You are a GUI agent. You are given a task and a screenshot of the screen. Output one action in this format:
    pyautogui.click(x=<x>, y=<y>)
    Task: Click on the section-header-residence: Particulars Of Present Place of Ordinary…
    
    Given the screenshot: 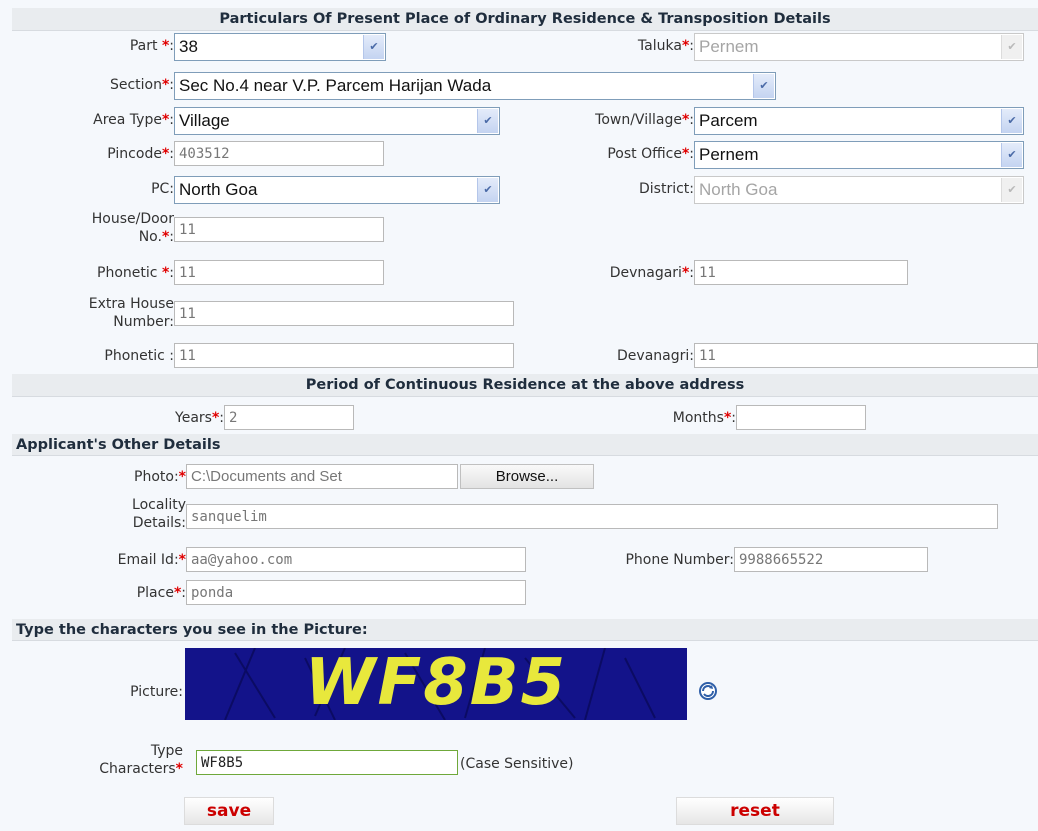 What is the action you would take?
    pyautogui.click(x=525, y=19)
    